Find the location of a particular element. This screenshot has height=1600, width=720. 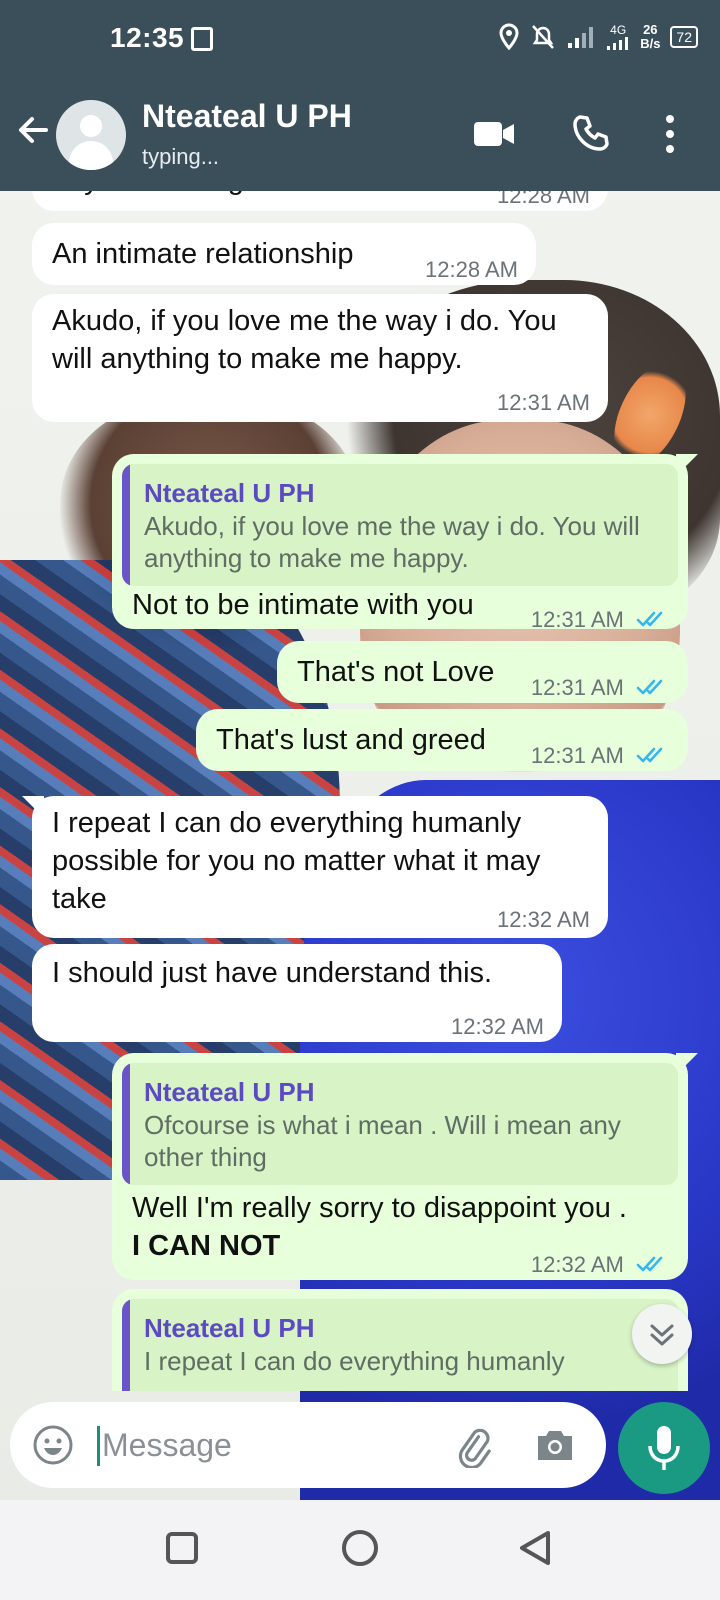

composer-bar is located at coordinates (360, 1445).